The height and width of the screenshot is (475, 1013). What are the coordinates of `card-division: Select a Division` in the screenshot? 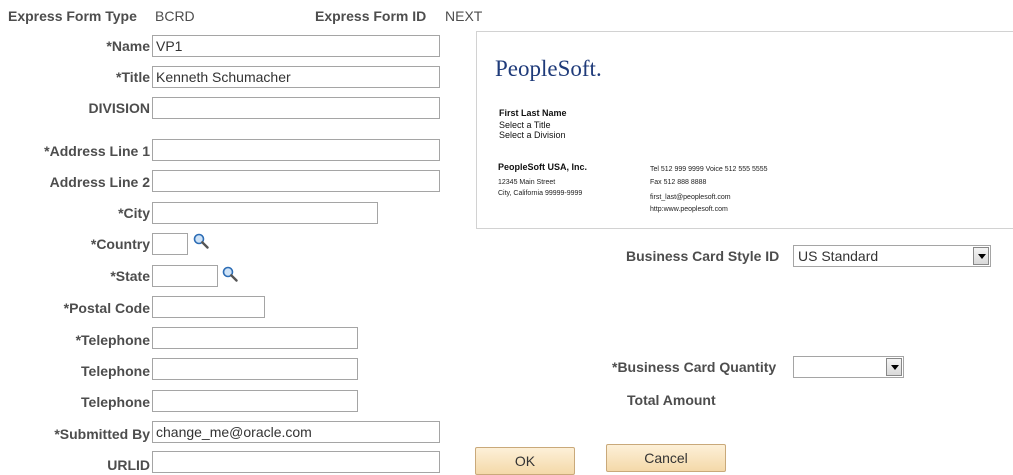 It's located at (532, 135).